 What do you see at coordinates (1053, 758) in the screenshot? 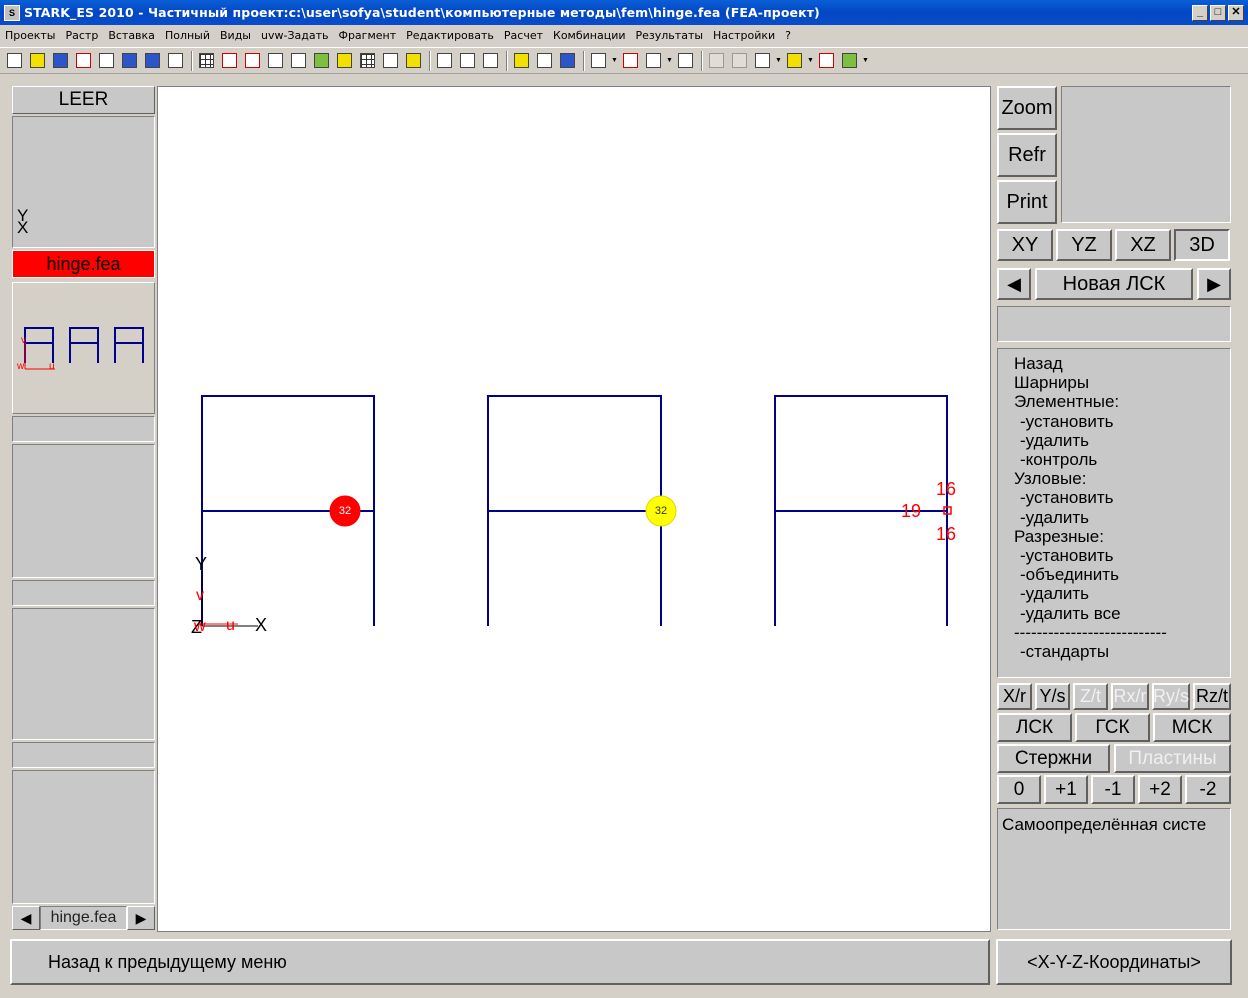
I see `rods-button: Стержни` at bounding box center [1053, 758].